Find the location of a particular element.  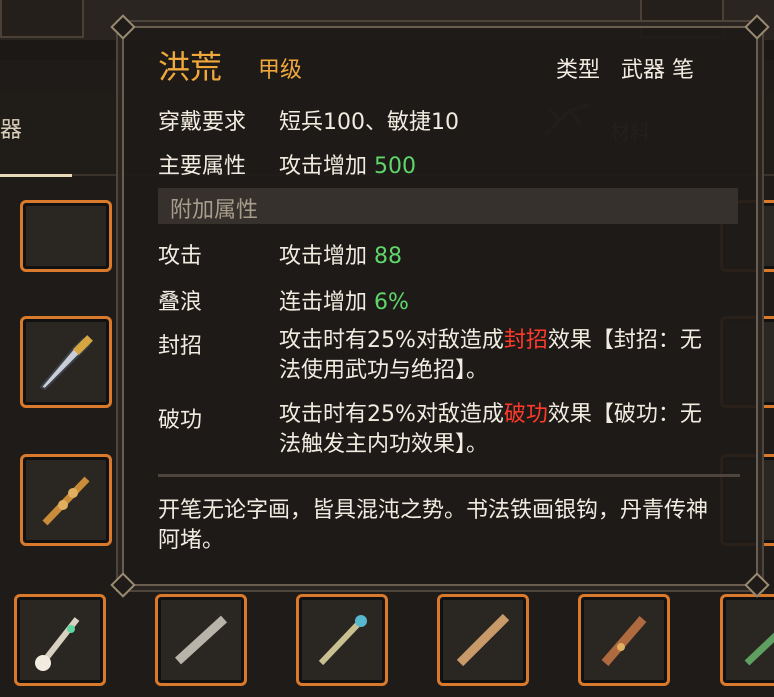

skill-highlight: 封招 is located at coordinates (525, 340).